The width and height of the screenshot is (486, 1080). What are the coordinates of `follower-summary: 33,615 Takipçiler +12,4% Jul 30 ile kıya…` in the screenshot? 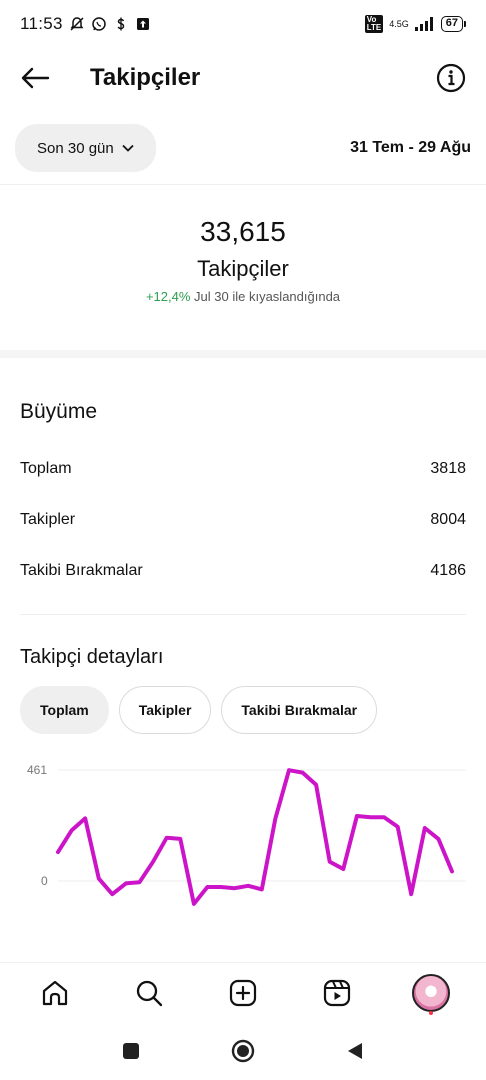 It's located at (243, 260).